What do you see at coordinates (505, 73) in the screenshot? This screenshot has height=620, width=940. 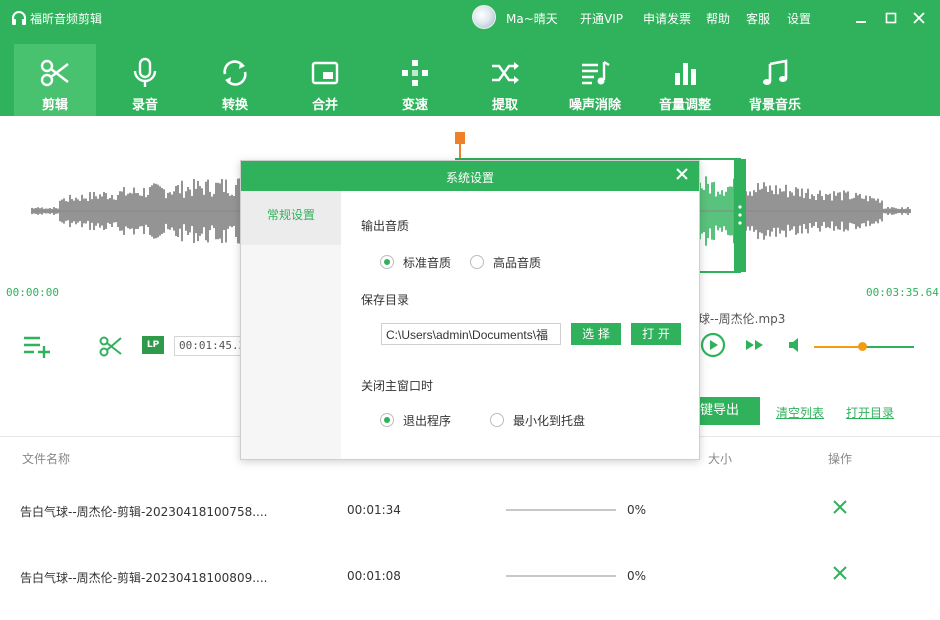 I see `extract-icon` at bounding box center [505, 73].